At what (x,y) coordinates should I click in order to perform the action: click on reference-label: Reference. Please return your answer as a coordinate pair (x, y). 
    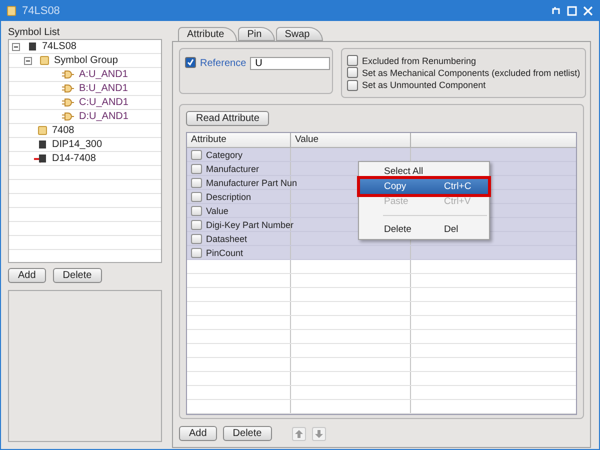
    Looking at the image, I should click on (223, 63).